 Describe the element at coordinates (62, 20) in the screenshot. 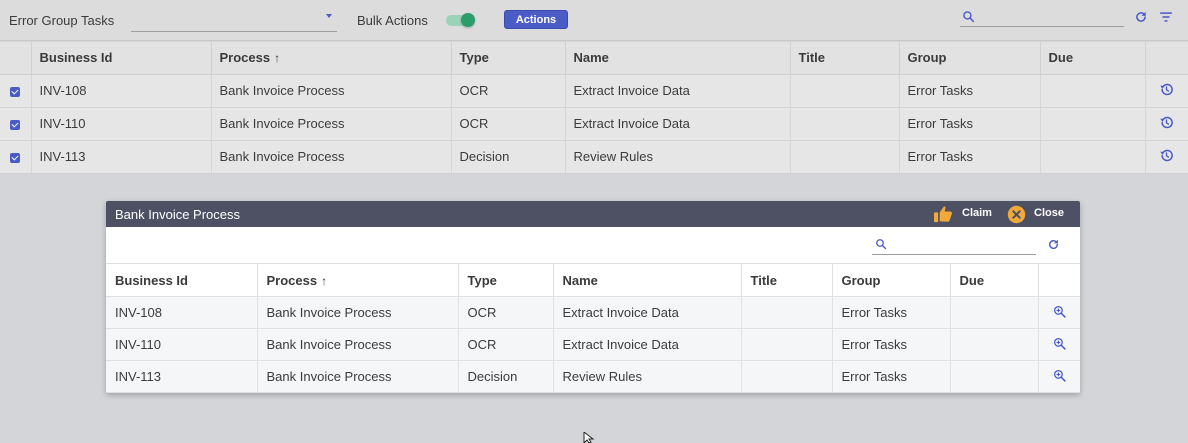

I see `filter-label: Error Group Tasks` at that location.